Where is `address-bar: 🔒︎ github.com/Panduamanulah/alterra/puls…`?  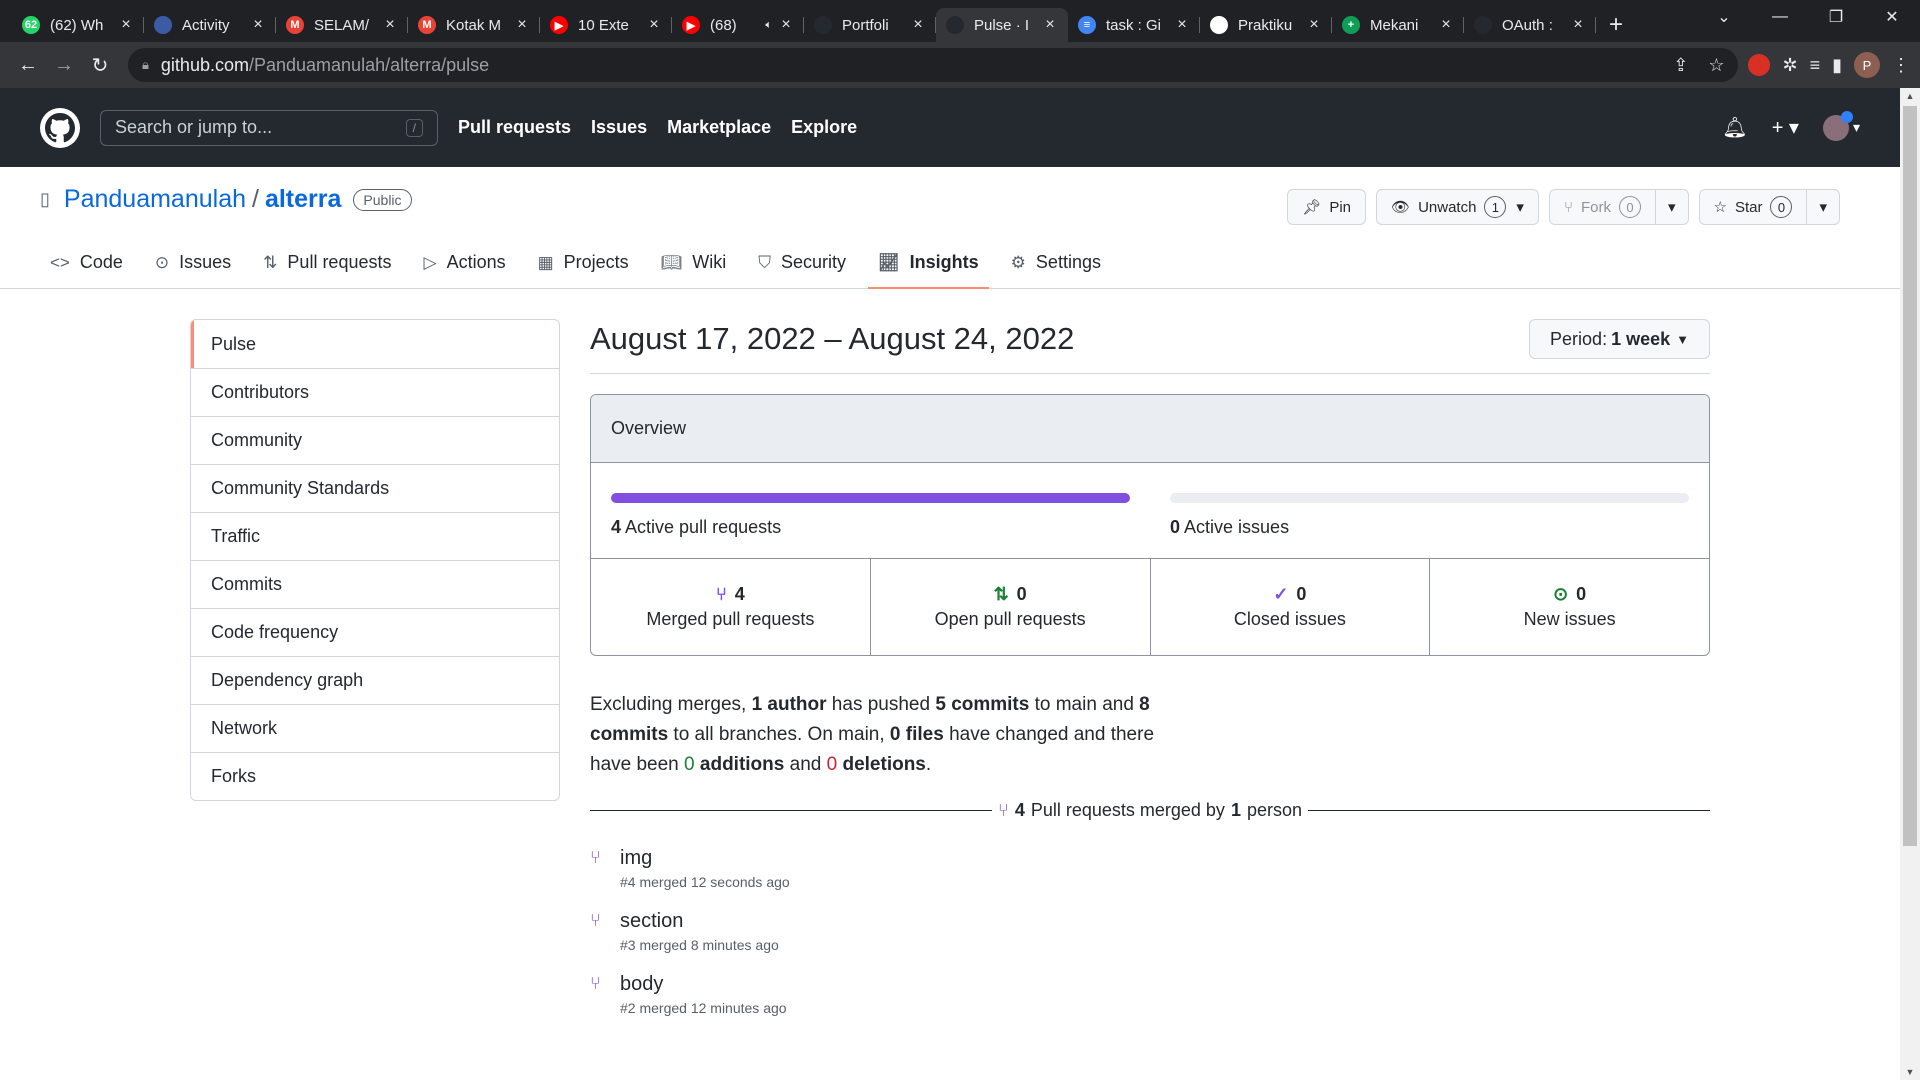
address-bar: 🔒︎ github.com/Panduamanulah/alterra/puls… is located at coordinates (933, 65).